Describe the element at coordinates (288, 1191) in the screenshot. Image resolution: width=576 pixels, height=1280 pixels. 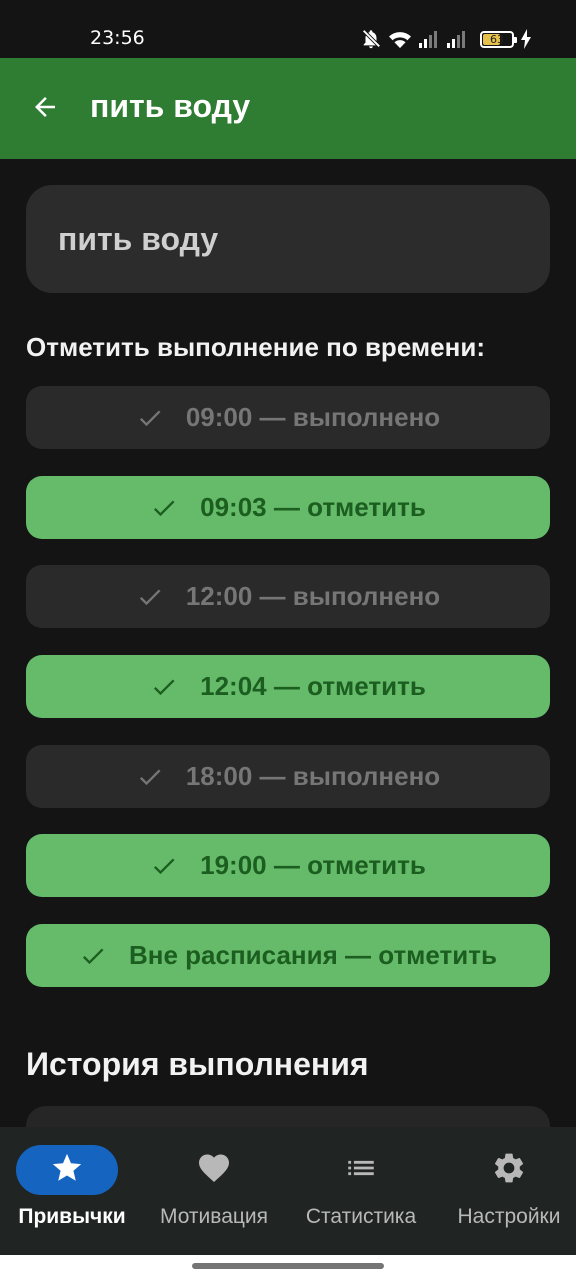
I see `bottom-navigation: Привычки Мотивация Статистика Настройки` at that location.